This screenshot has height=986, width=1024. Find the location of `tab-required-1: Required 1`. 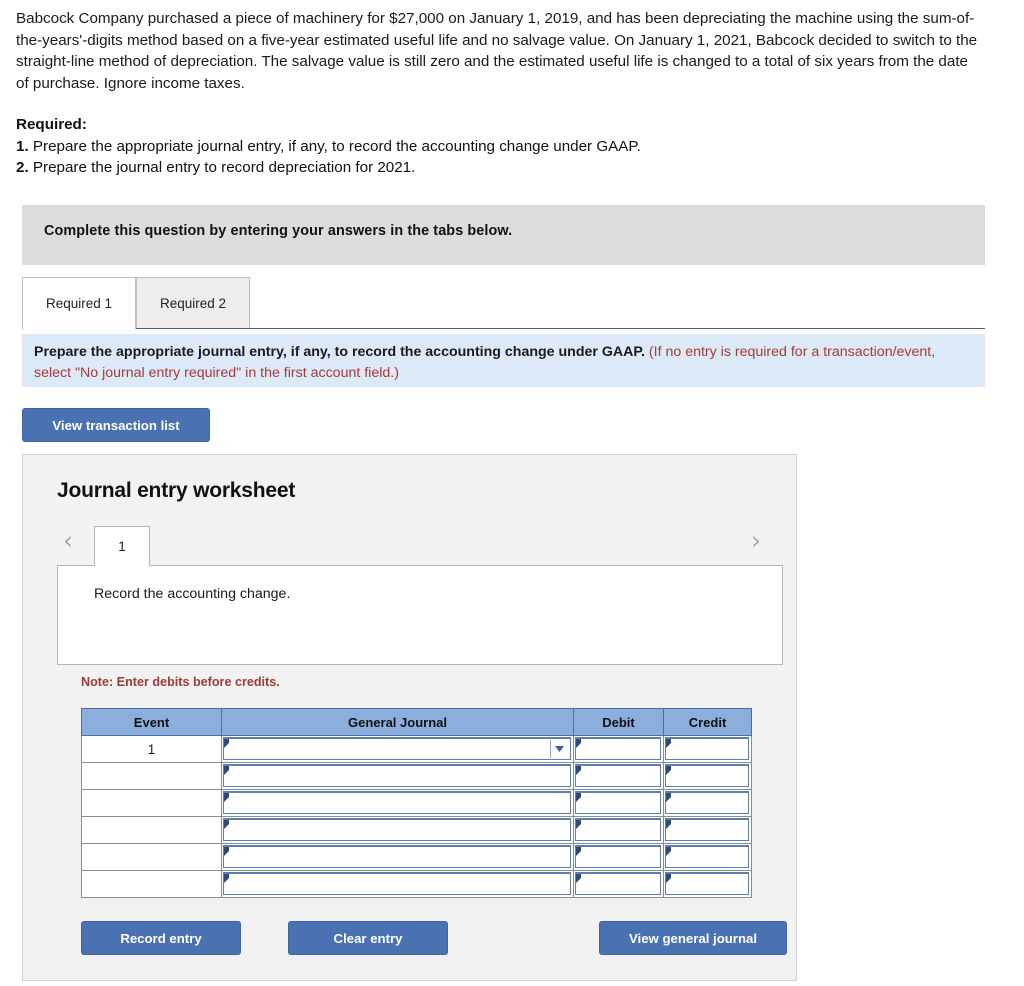

tab-required-1: Required 1 is located at coordinates (79, 303).